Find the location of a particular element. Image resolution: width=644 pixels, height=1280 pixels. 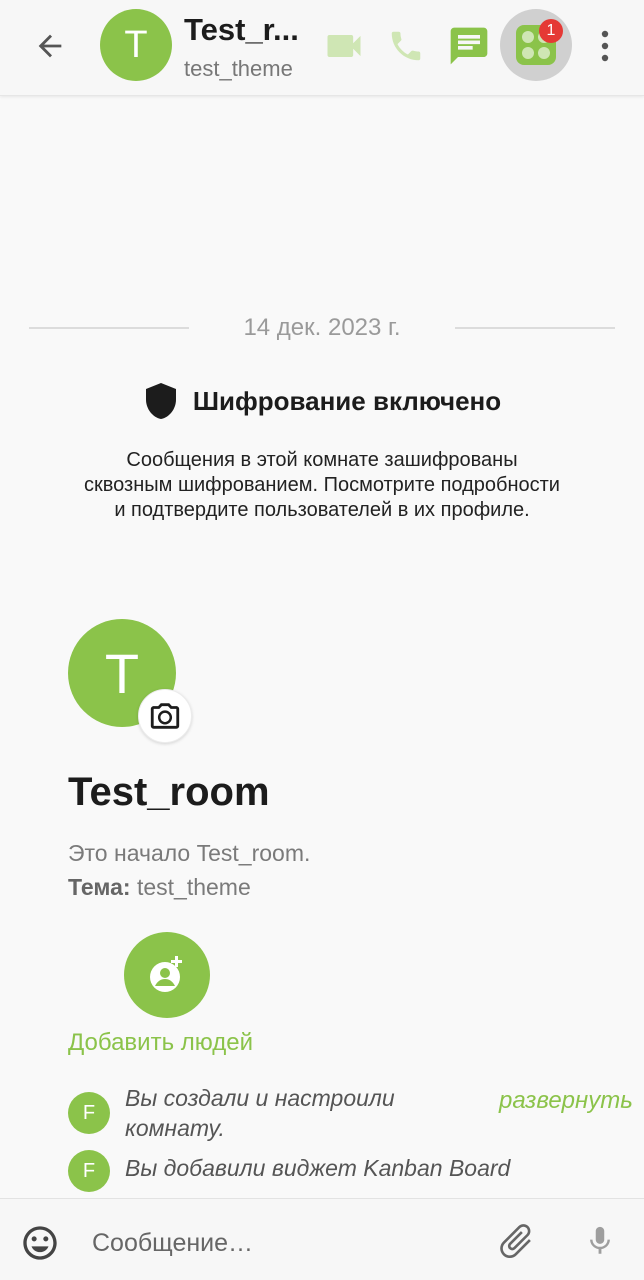

message-composer is located at coordinates (322, 1239).